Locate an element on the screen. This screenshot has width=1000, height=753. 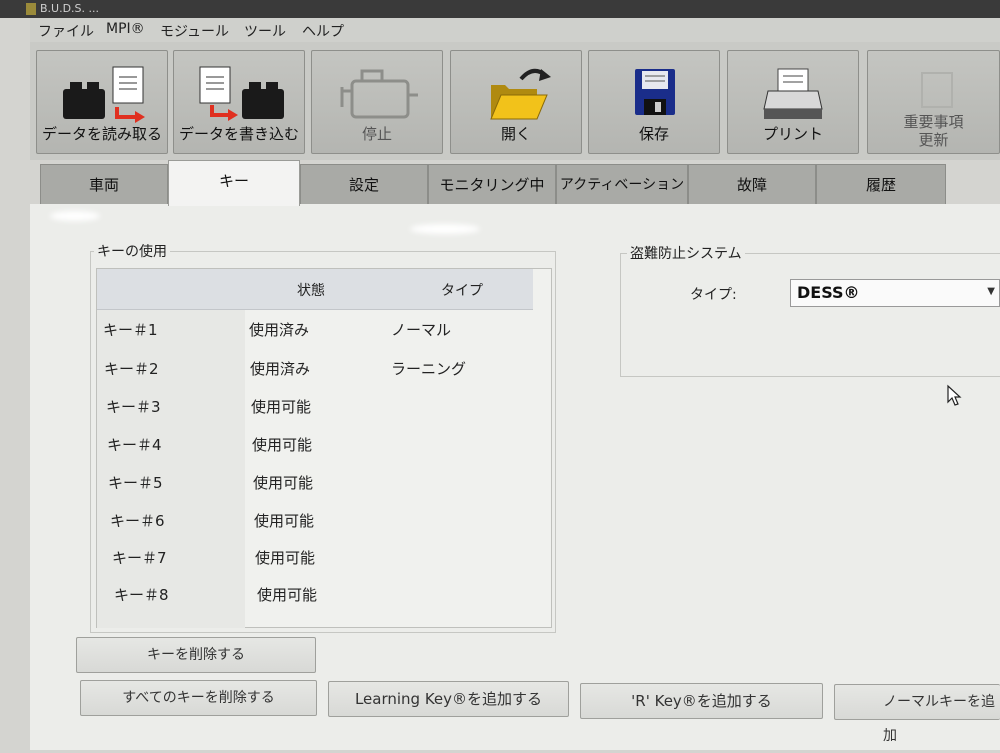
write-data-button: データを書き込む is located at coordinates (239, 102).